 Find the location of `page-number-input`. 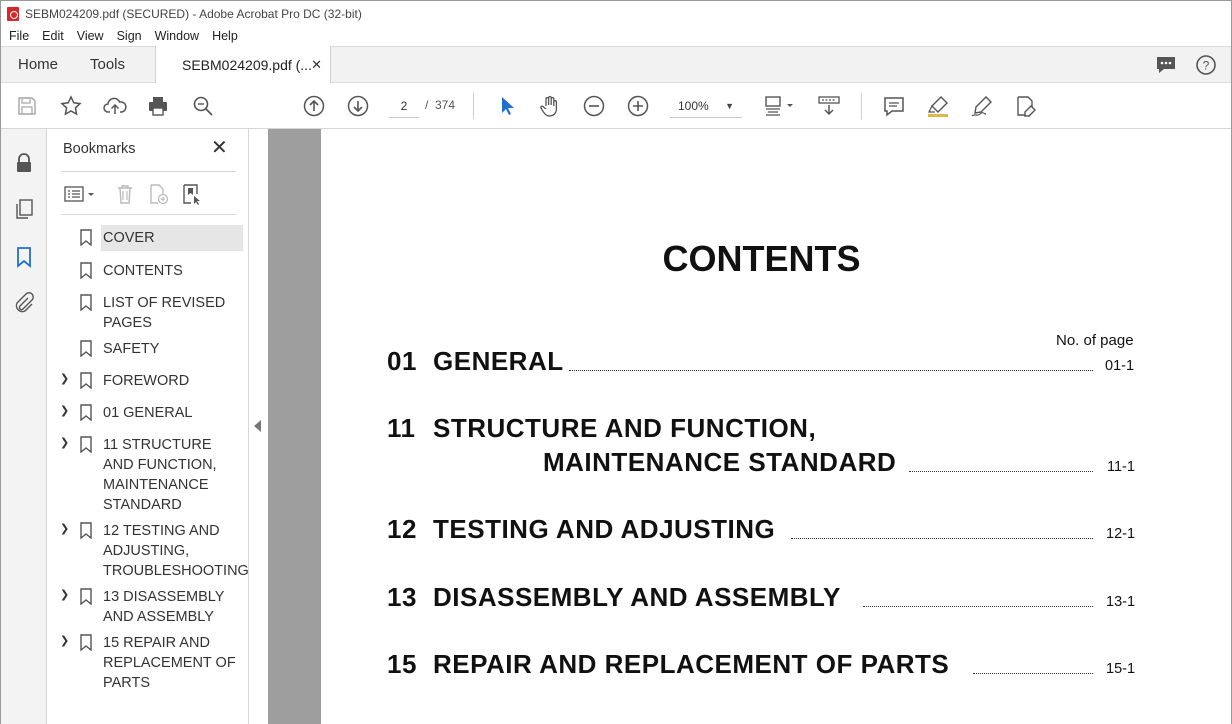

page-number-input is located at coordinates (404, 106).